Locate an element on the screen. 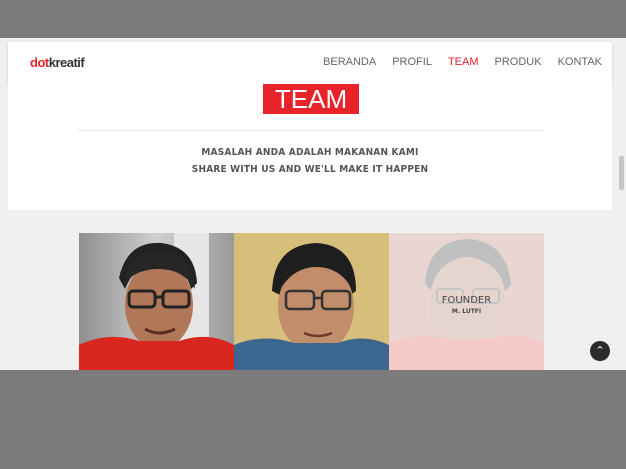 This screenshot has height=469, width=626. nav-item-produk: PRODUK is located at coordinates (518, 62).